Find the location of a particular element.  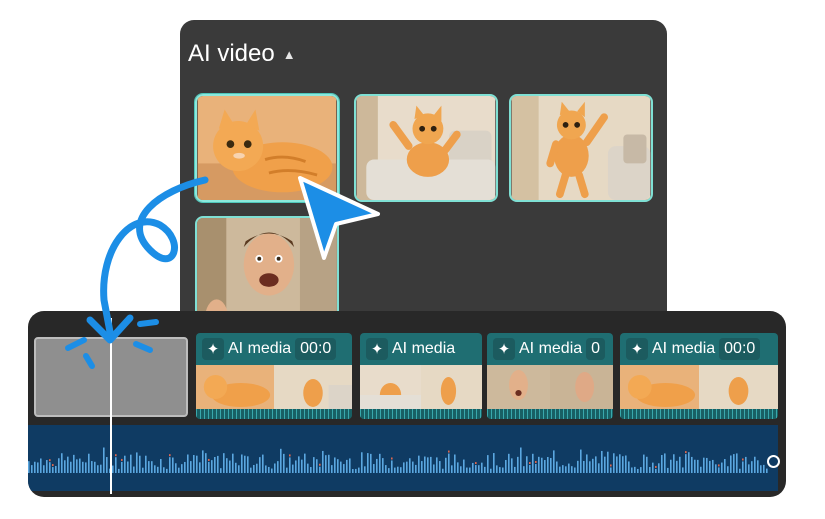

track-end-handle is located at coordinates (773, 461).